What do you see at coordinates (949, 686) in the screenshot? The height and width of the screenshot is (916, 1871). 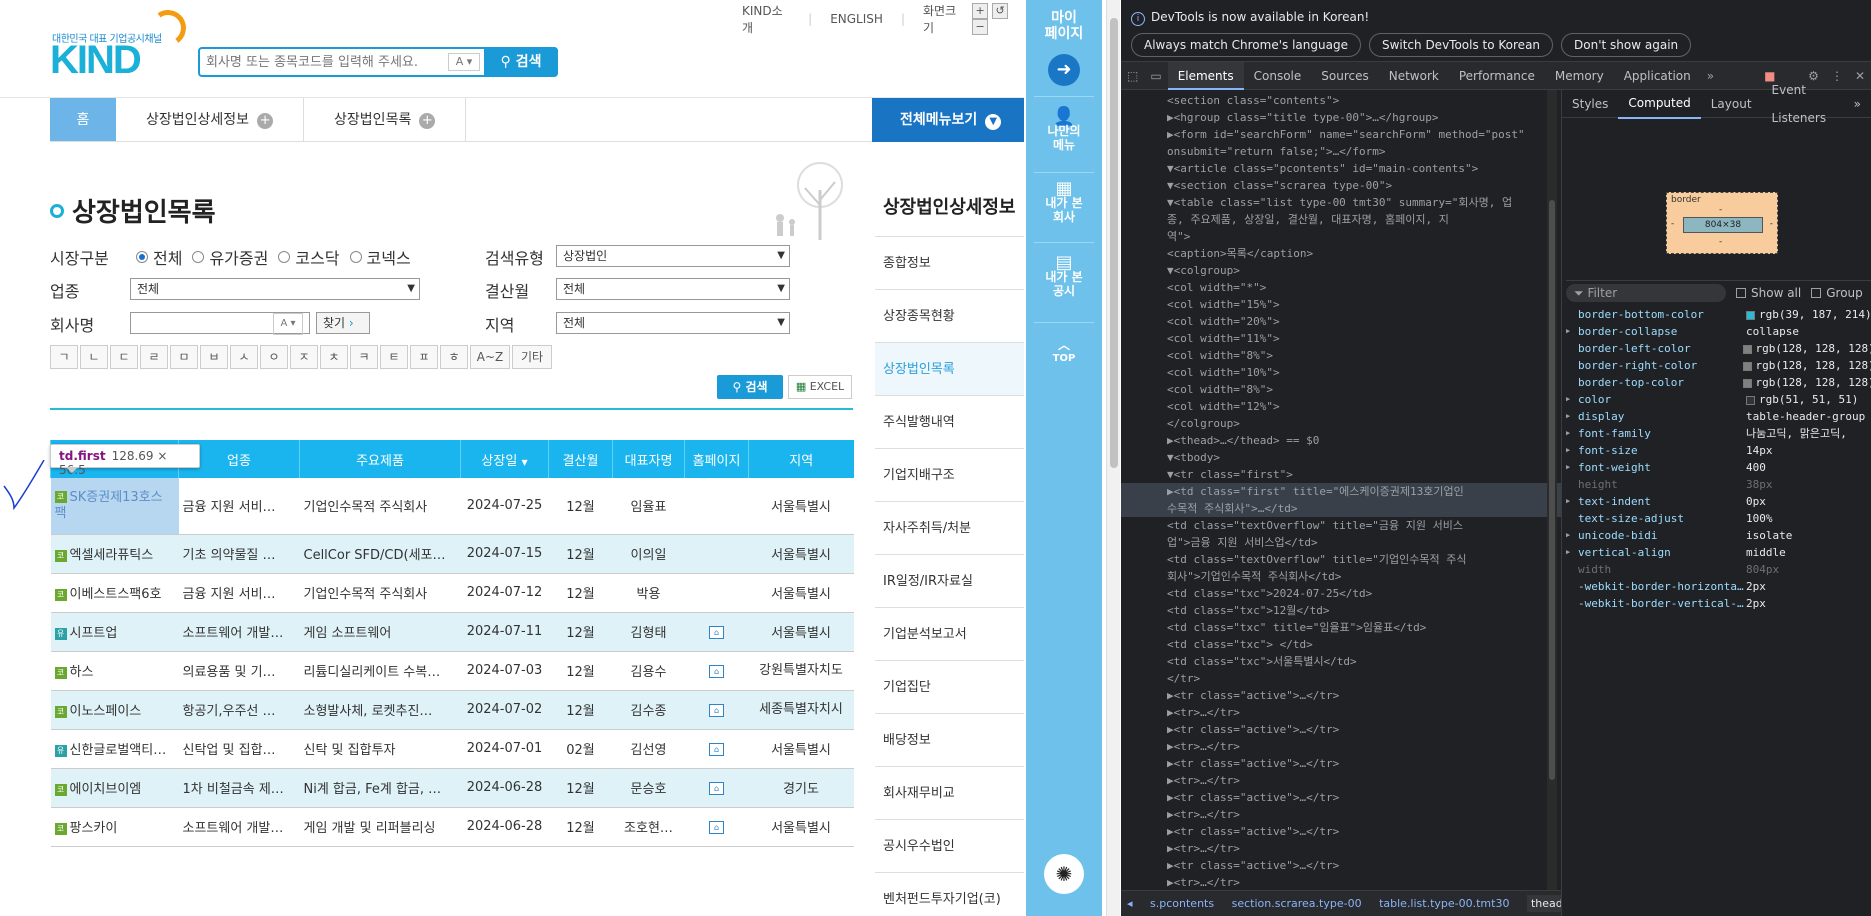 I see `sidebar-item: 기업집단` at bounding box center [949, 686].